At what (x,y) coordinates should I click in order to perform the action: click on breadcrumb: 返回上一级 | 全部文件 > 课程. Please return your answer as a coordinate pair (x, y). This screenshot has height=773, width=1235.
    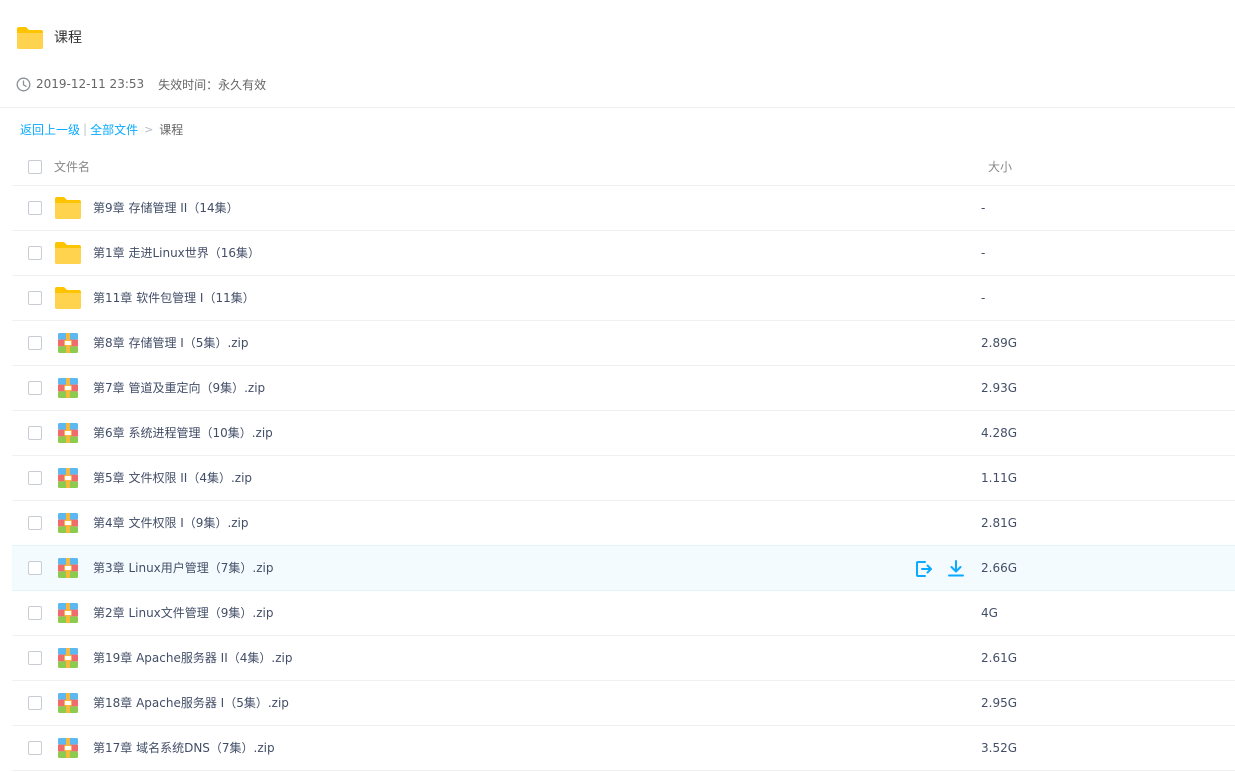
    Looking at the image, I should click on (101, 129).